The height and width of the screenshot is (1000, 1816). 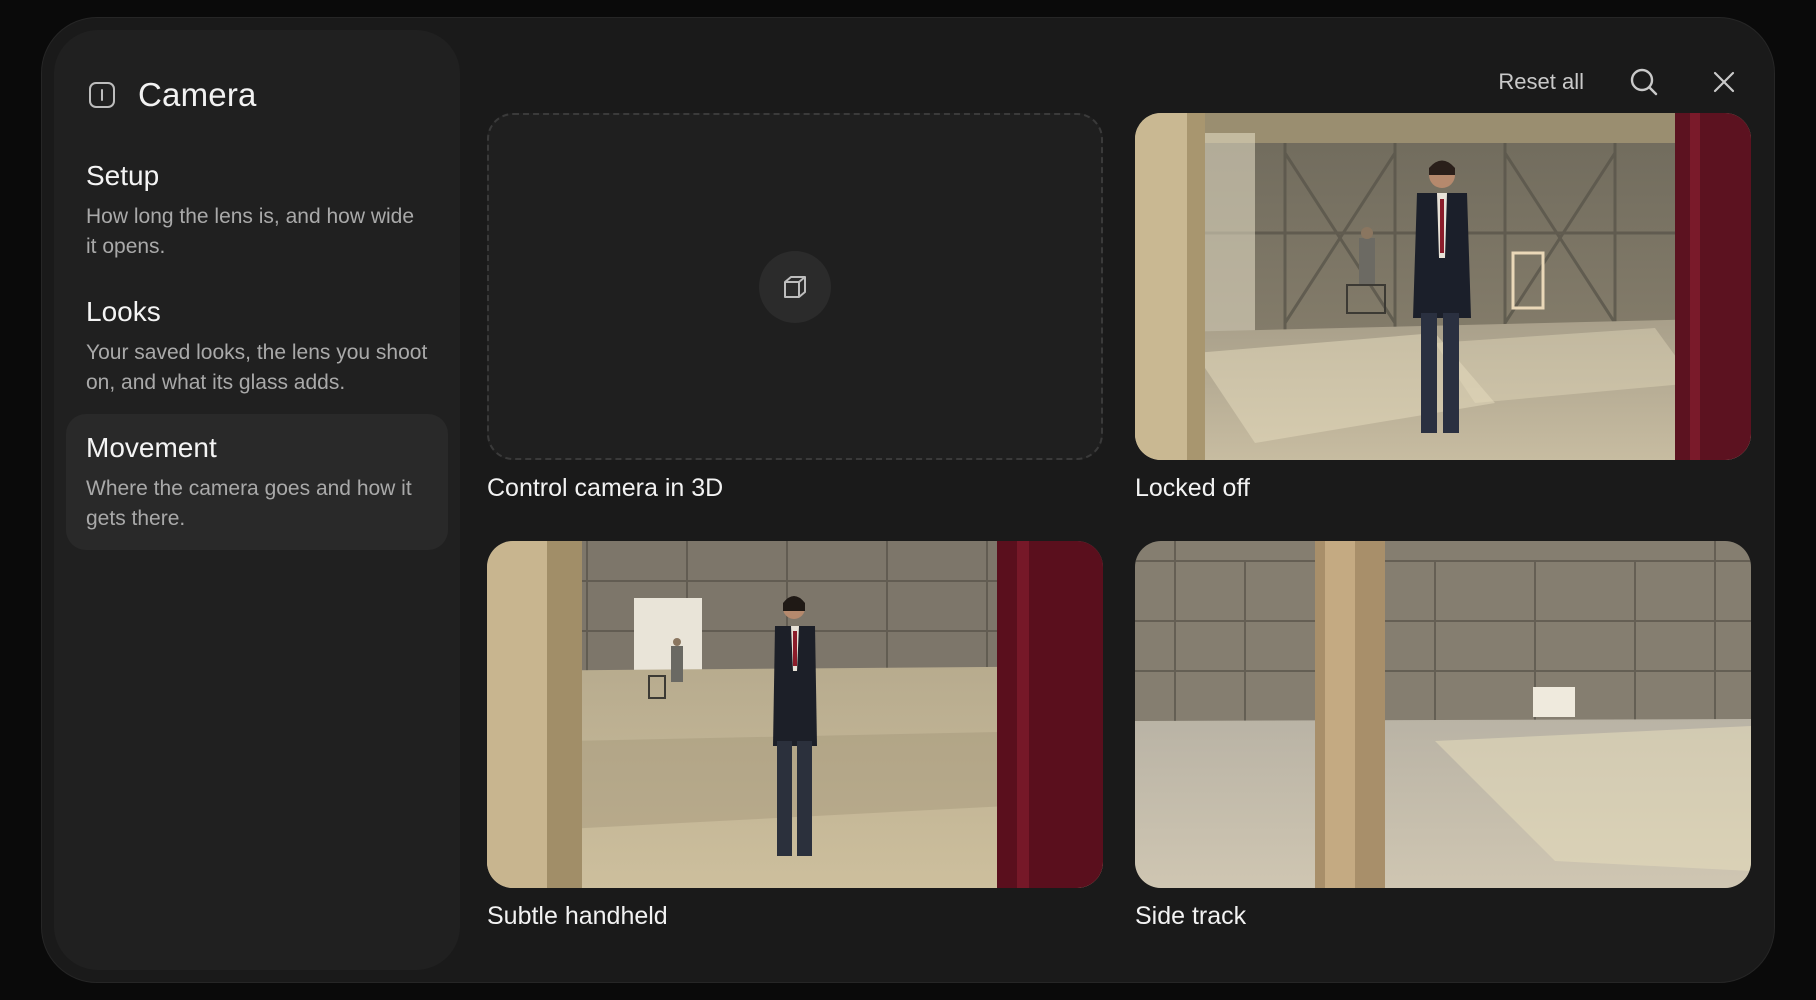 I want to click on control-3d-thumbnail, so click(x=795, y=286).